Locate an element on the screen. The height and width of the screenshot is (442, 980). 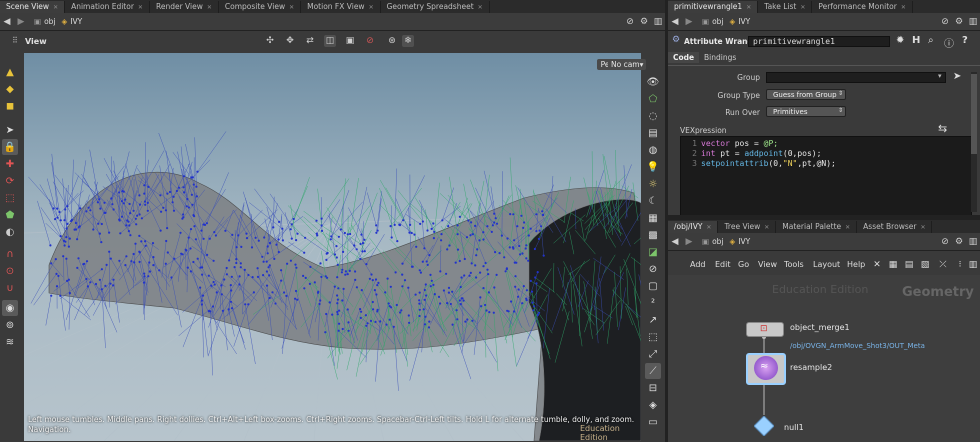
lock-icon: 🔒 is located at coordinates (10, 147).